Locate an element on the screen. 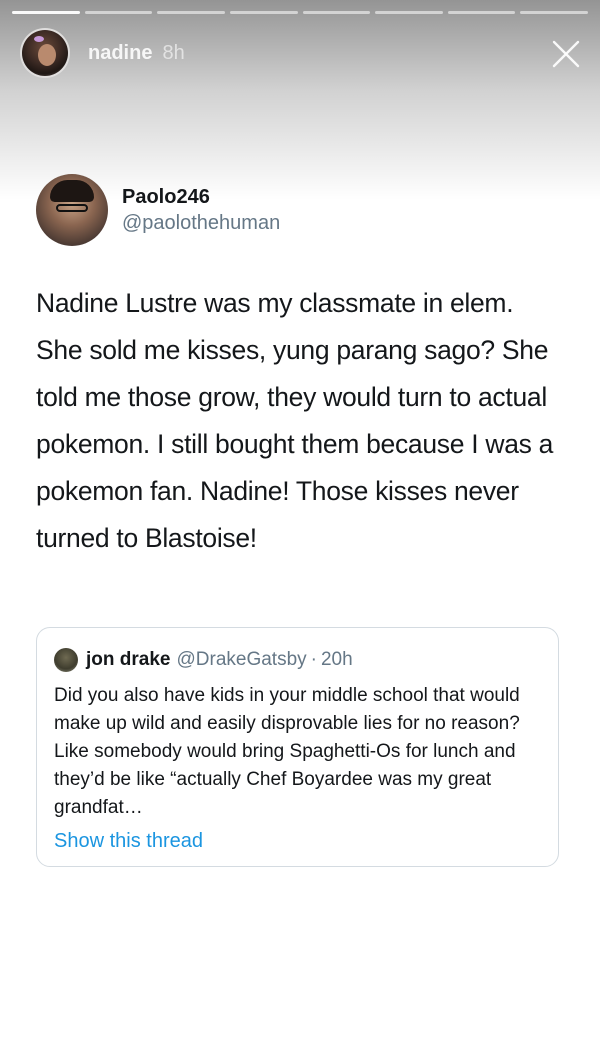 The height and width of the screenshot is (1057, 600). avatar-glasses is located at coordinates (72, 208).